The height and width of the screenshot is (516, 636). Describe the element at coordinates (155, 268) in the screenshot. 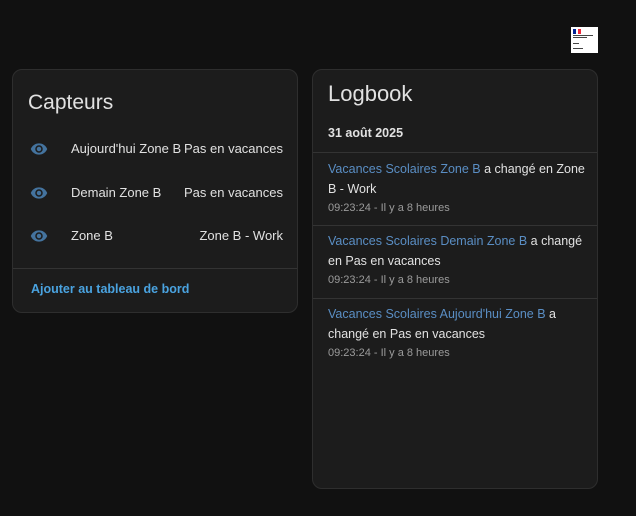

I see `card-divider` at that location.